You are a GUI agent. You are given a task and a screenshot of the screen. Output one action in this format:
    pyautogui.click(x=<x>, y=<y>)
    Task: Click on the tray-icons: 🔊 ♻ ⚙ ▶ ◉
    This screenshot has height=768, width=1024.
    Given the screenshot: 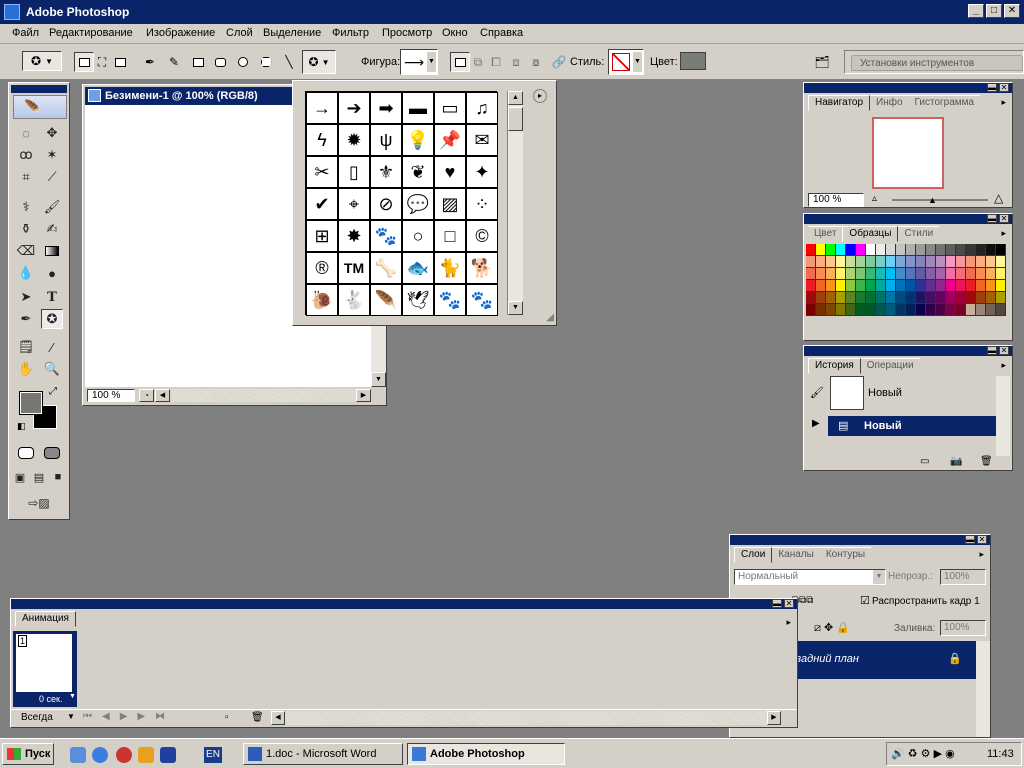 What is the action you would take?
    pyautogui.click(x=923, y=753)
    